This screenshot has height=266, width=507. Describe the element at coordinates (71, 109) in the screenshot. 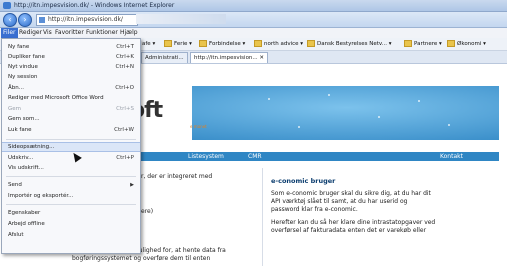

I see `menu-item-save: Gem Ctrl+S` at that location.